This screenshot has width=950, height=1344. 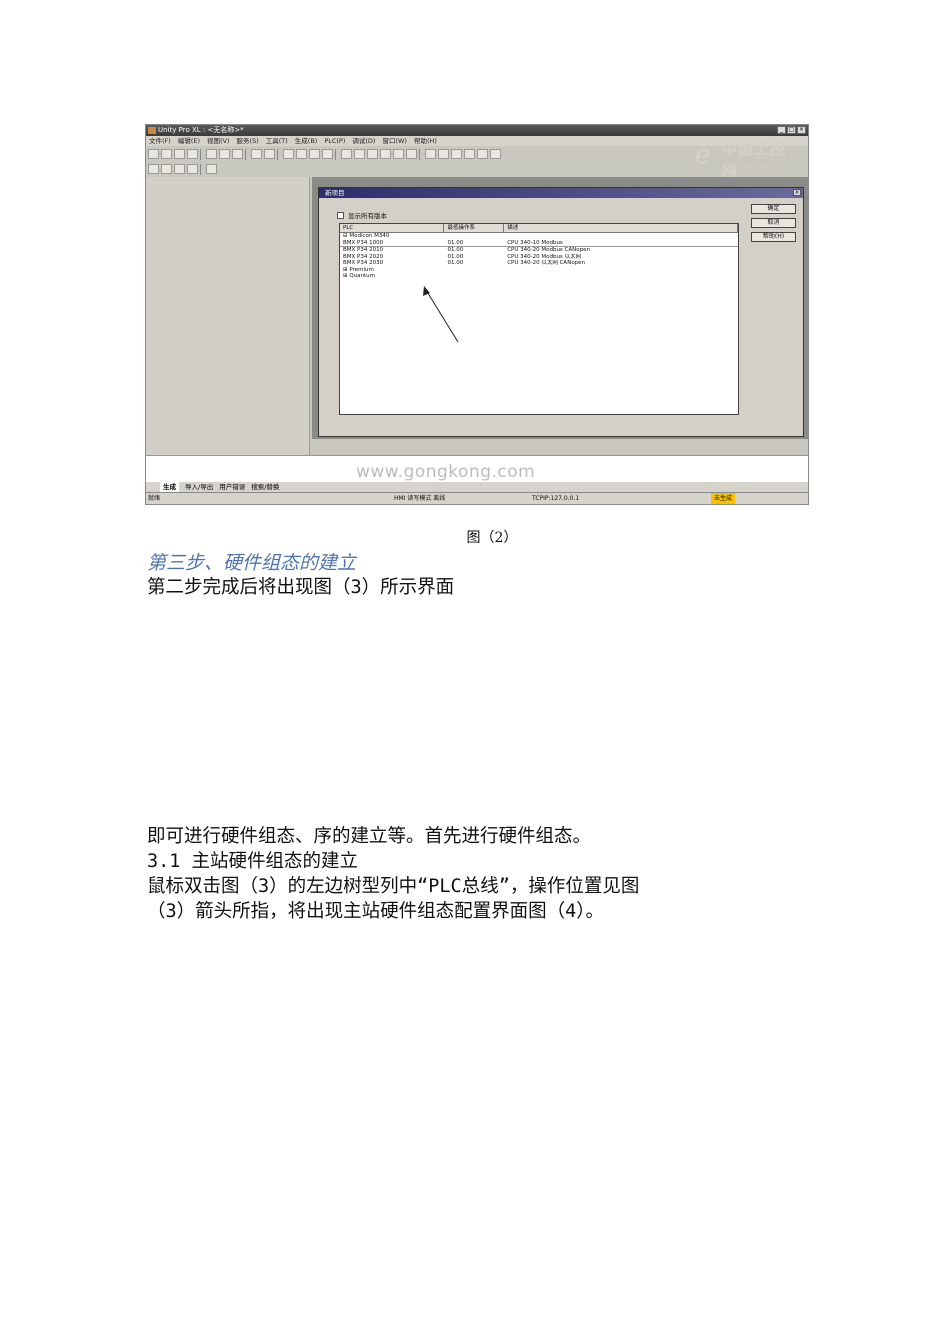 I want to click on copy-icon, so click(x=211, y=154).